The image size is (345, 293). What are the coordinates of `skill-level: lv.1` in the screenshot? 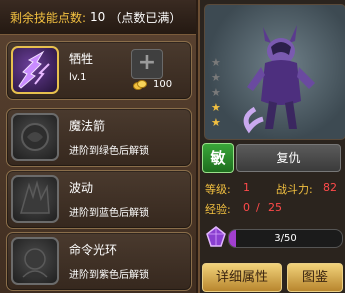 It's located at (78, 77).